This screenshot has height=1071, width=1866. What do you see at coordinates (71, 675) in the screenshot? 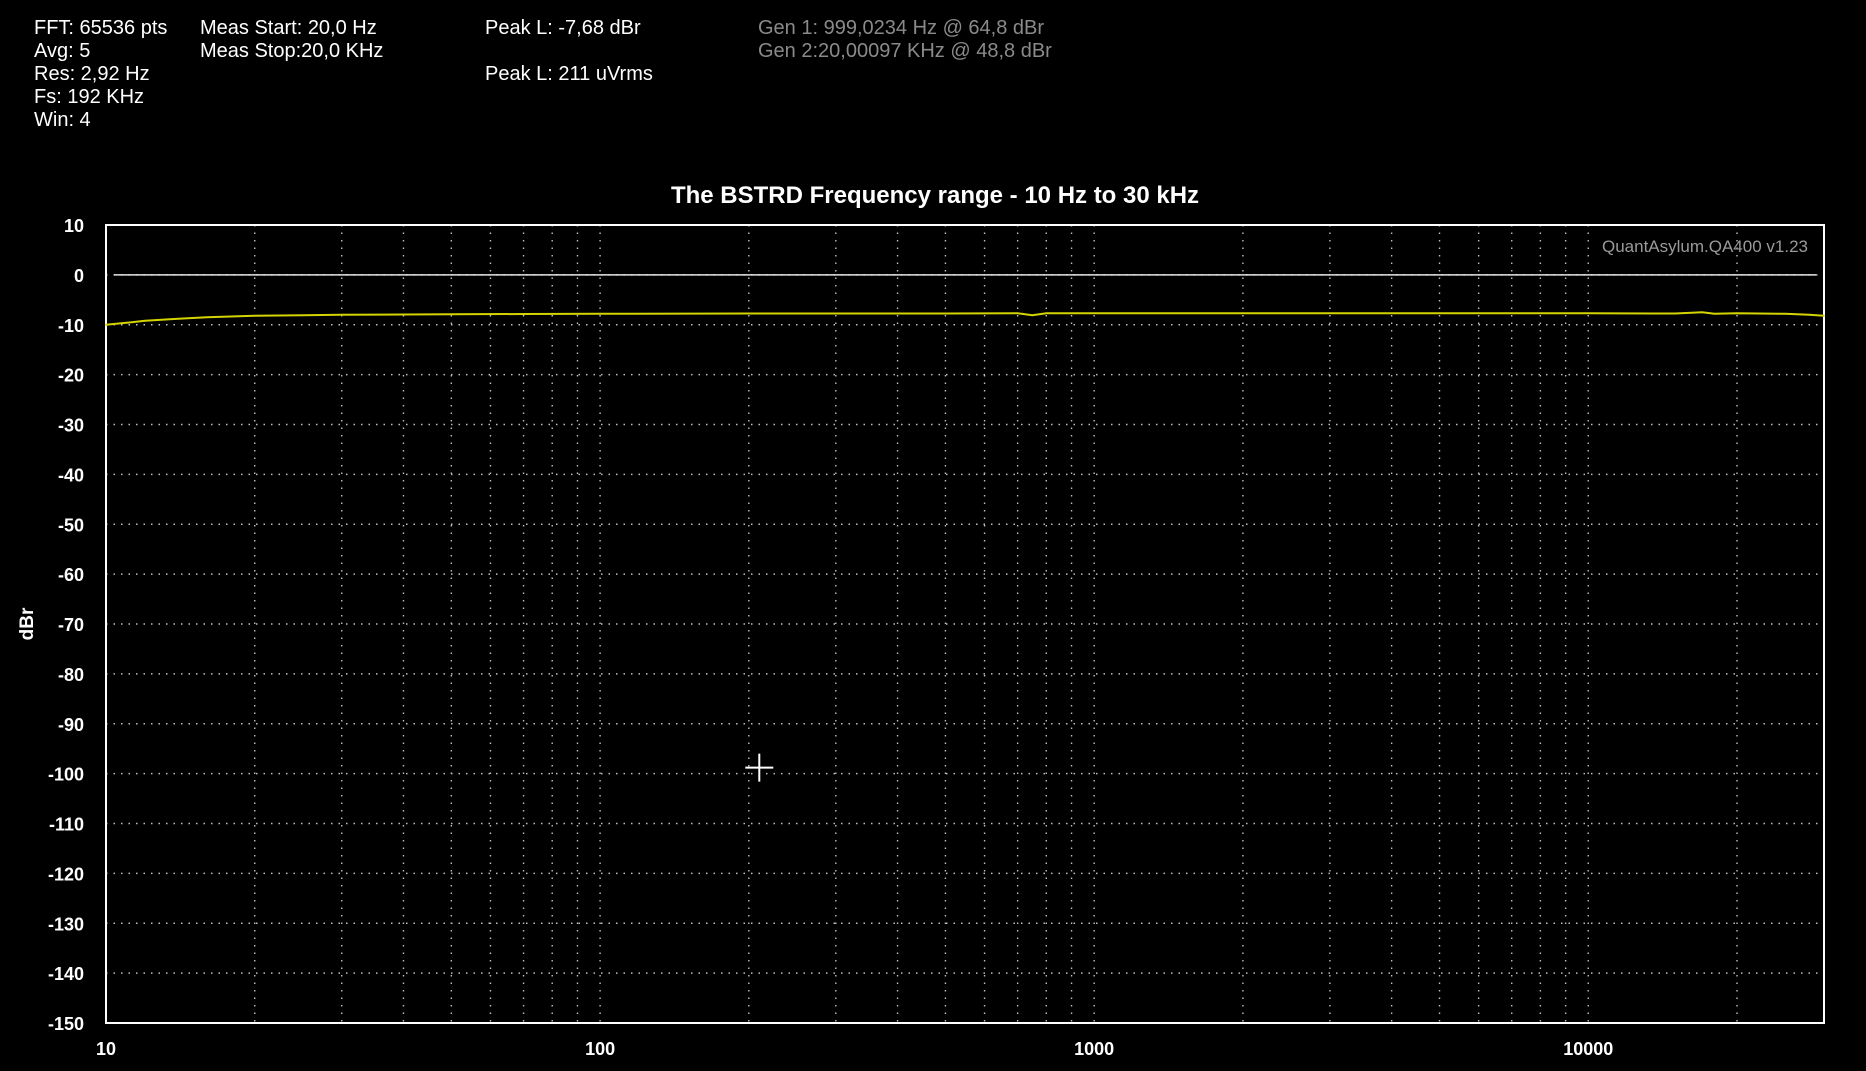
I see `y-tick-label: -80` at bounding box center [71, 675].